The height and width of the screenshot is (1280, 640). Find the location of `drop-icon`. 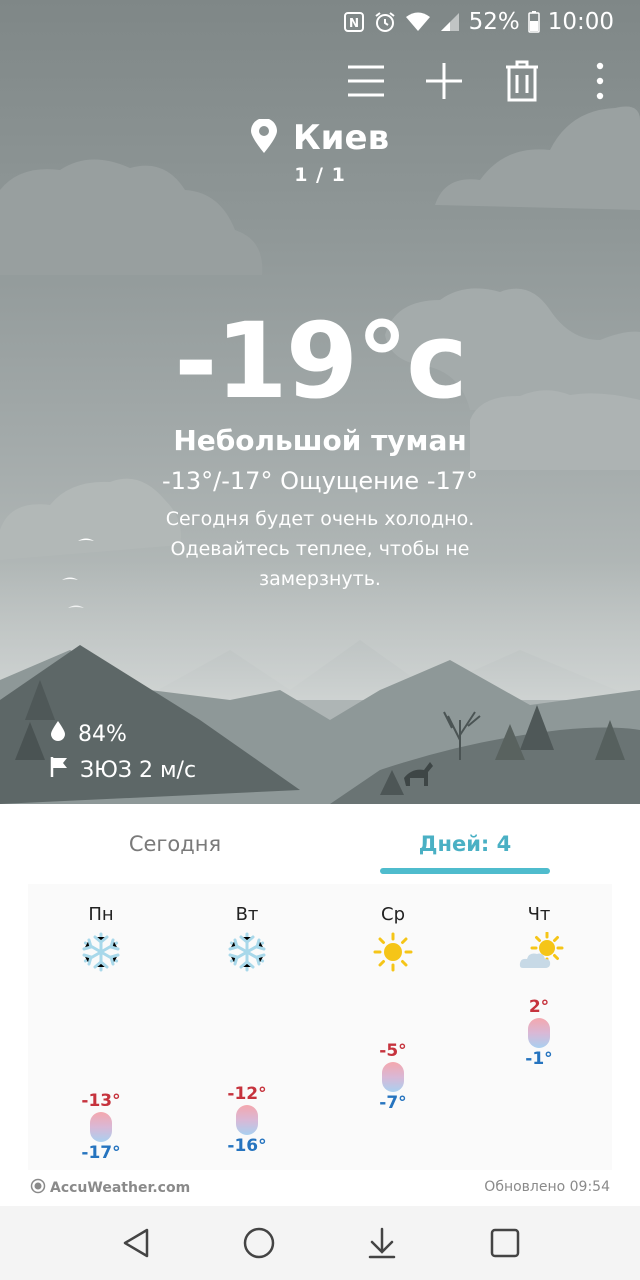

drop-icon is located at coordinates (58, 734).